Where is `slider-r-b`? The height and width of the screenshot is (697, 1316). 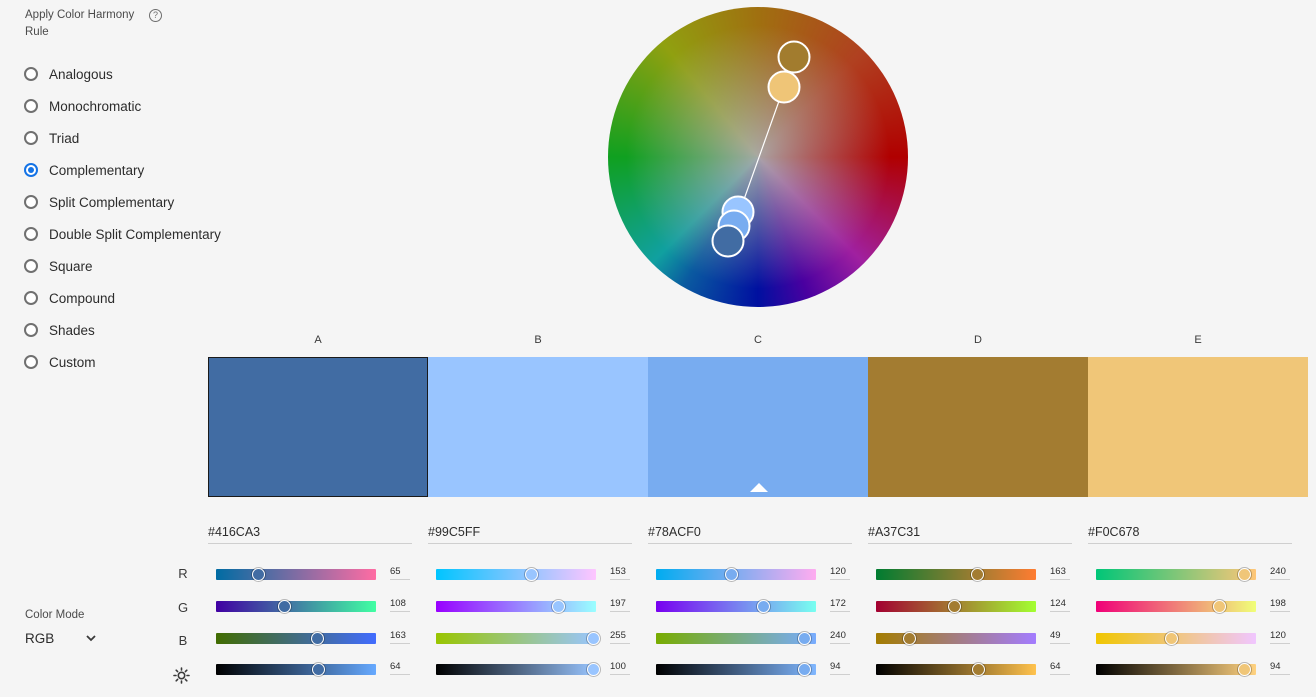 slider-r-b is located at coordinates (516, 574).